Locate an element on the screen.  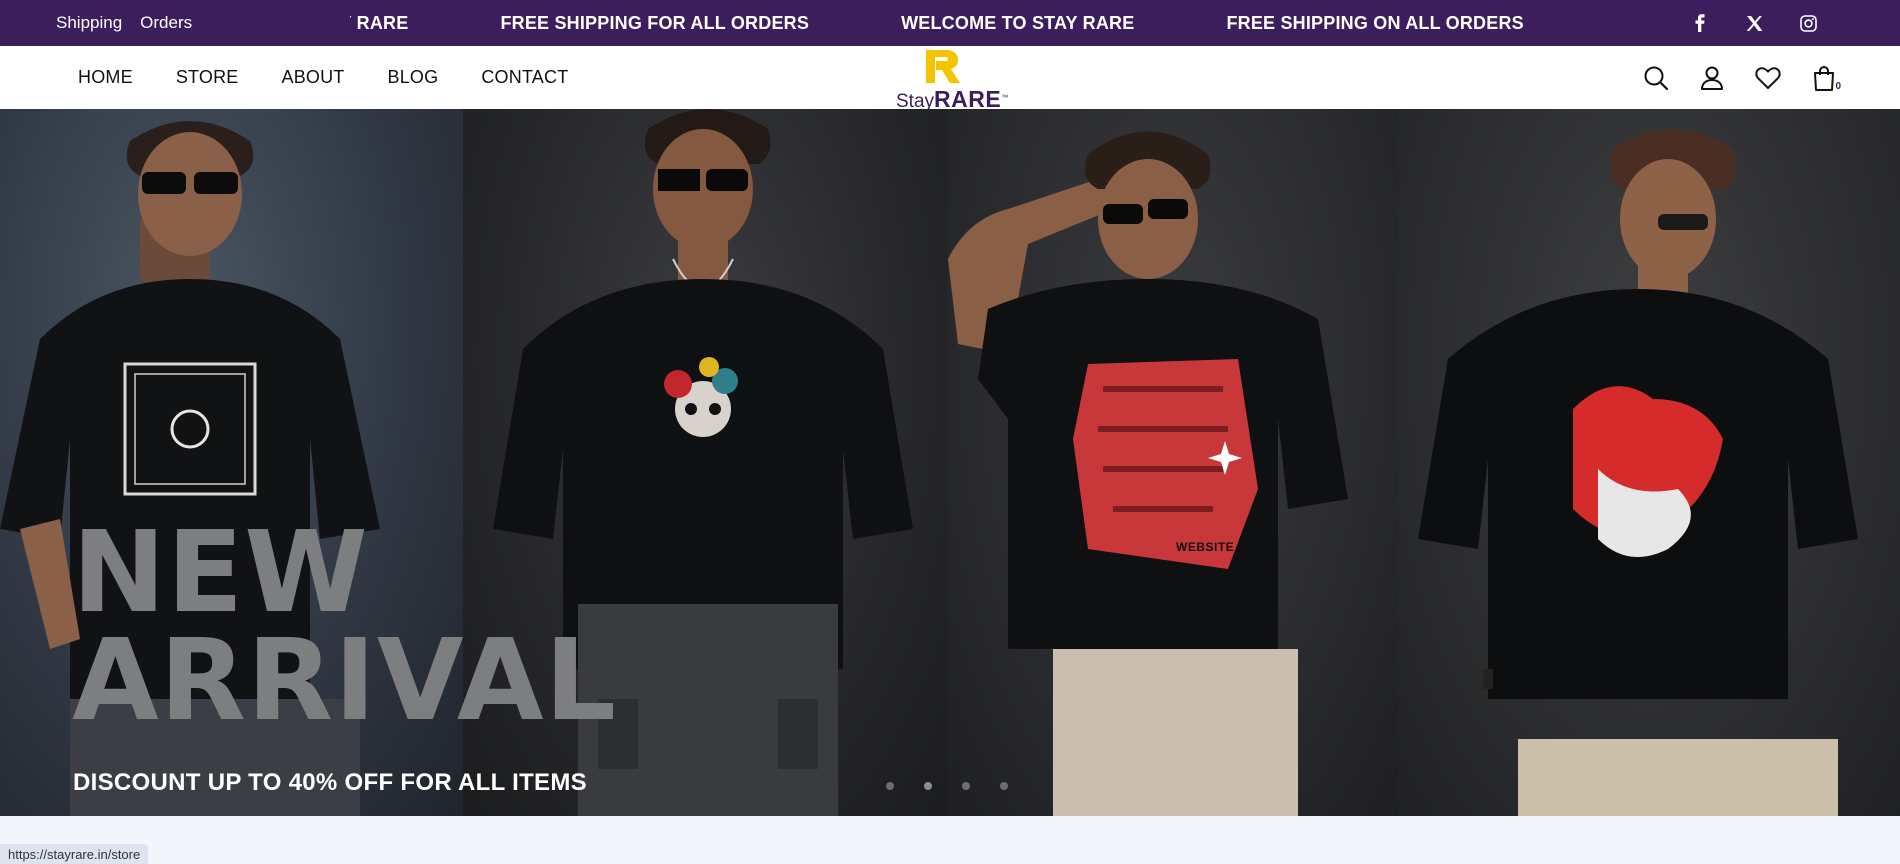
top-links: Shipping Orders is located at coordinates (124, 23).